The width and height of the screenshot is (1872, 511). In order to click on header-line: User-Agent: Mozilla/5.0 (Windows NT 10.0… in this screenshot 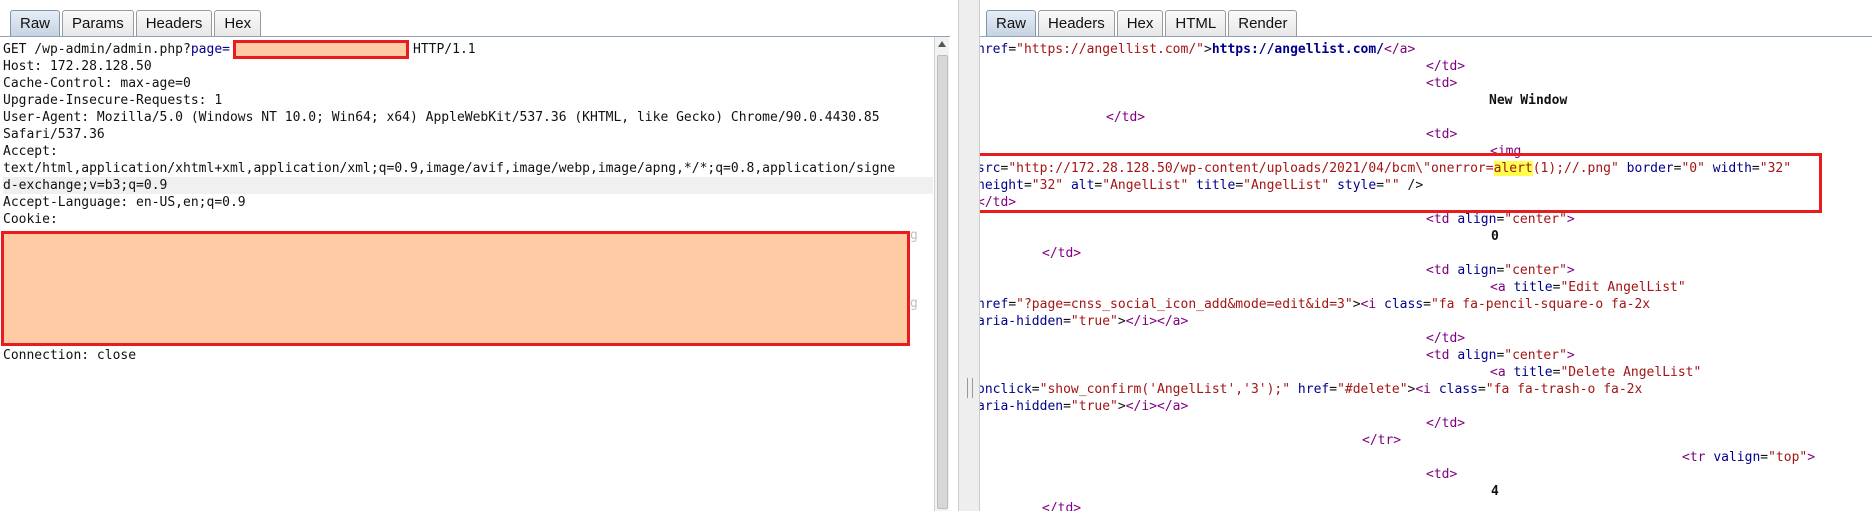, I will do `click(441, 117)`.